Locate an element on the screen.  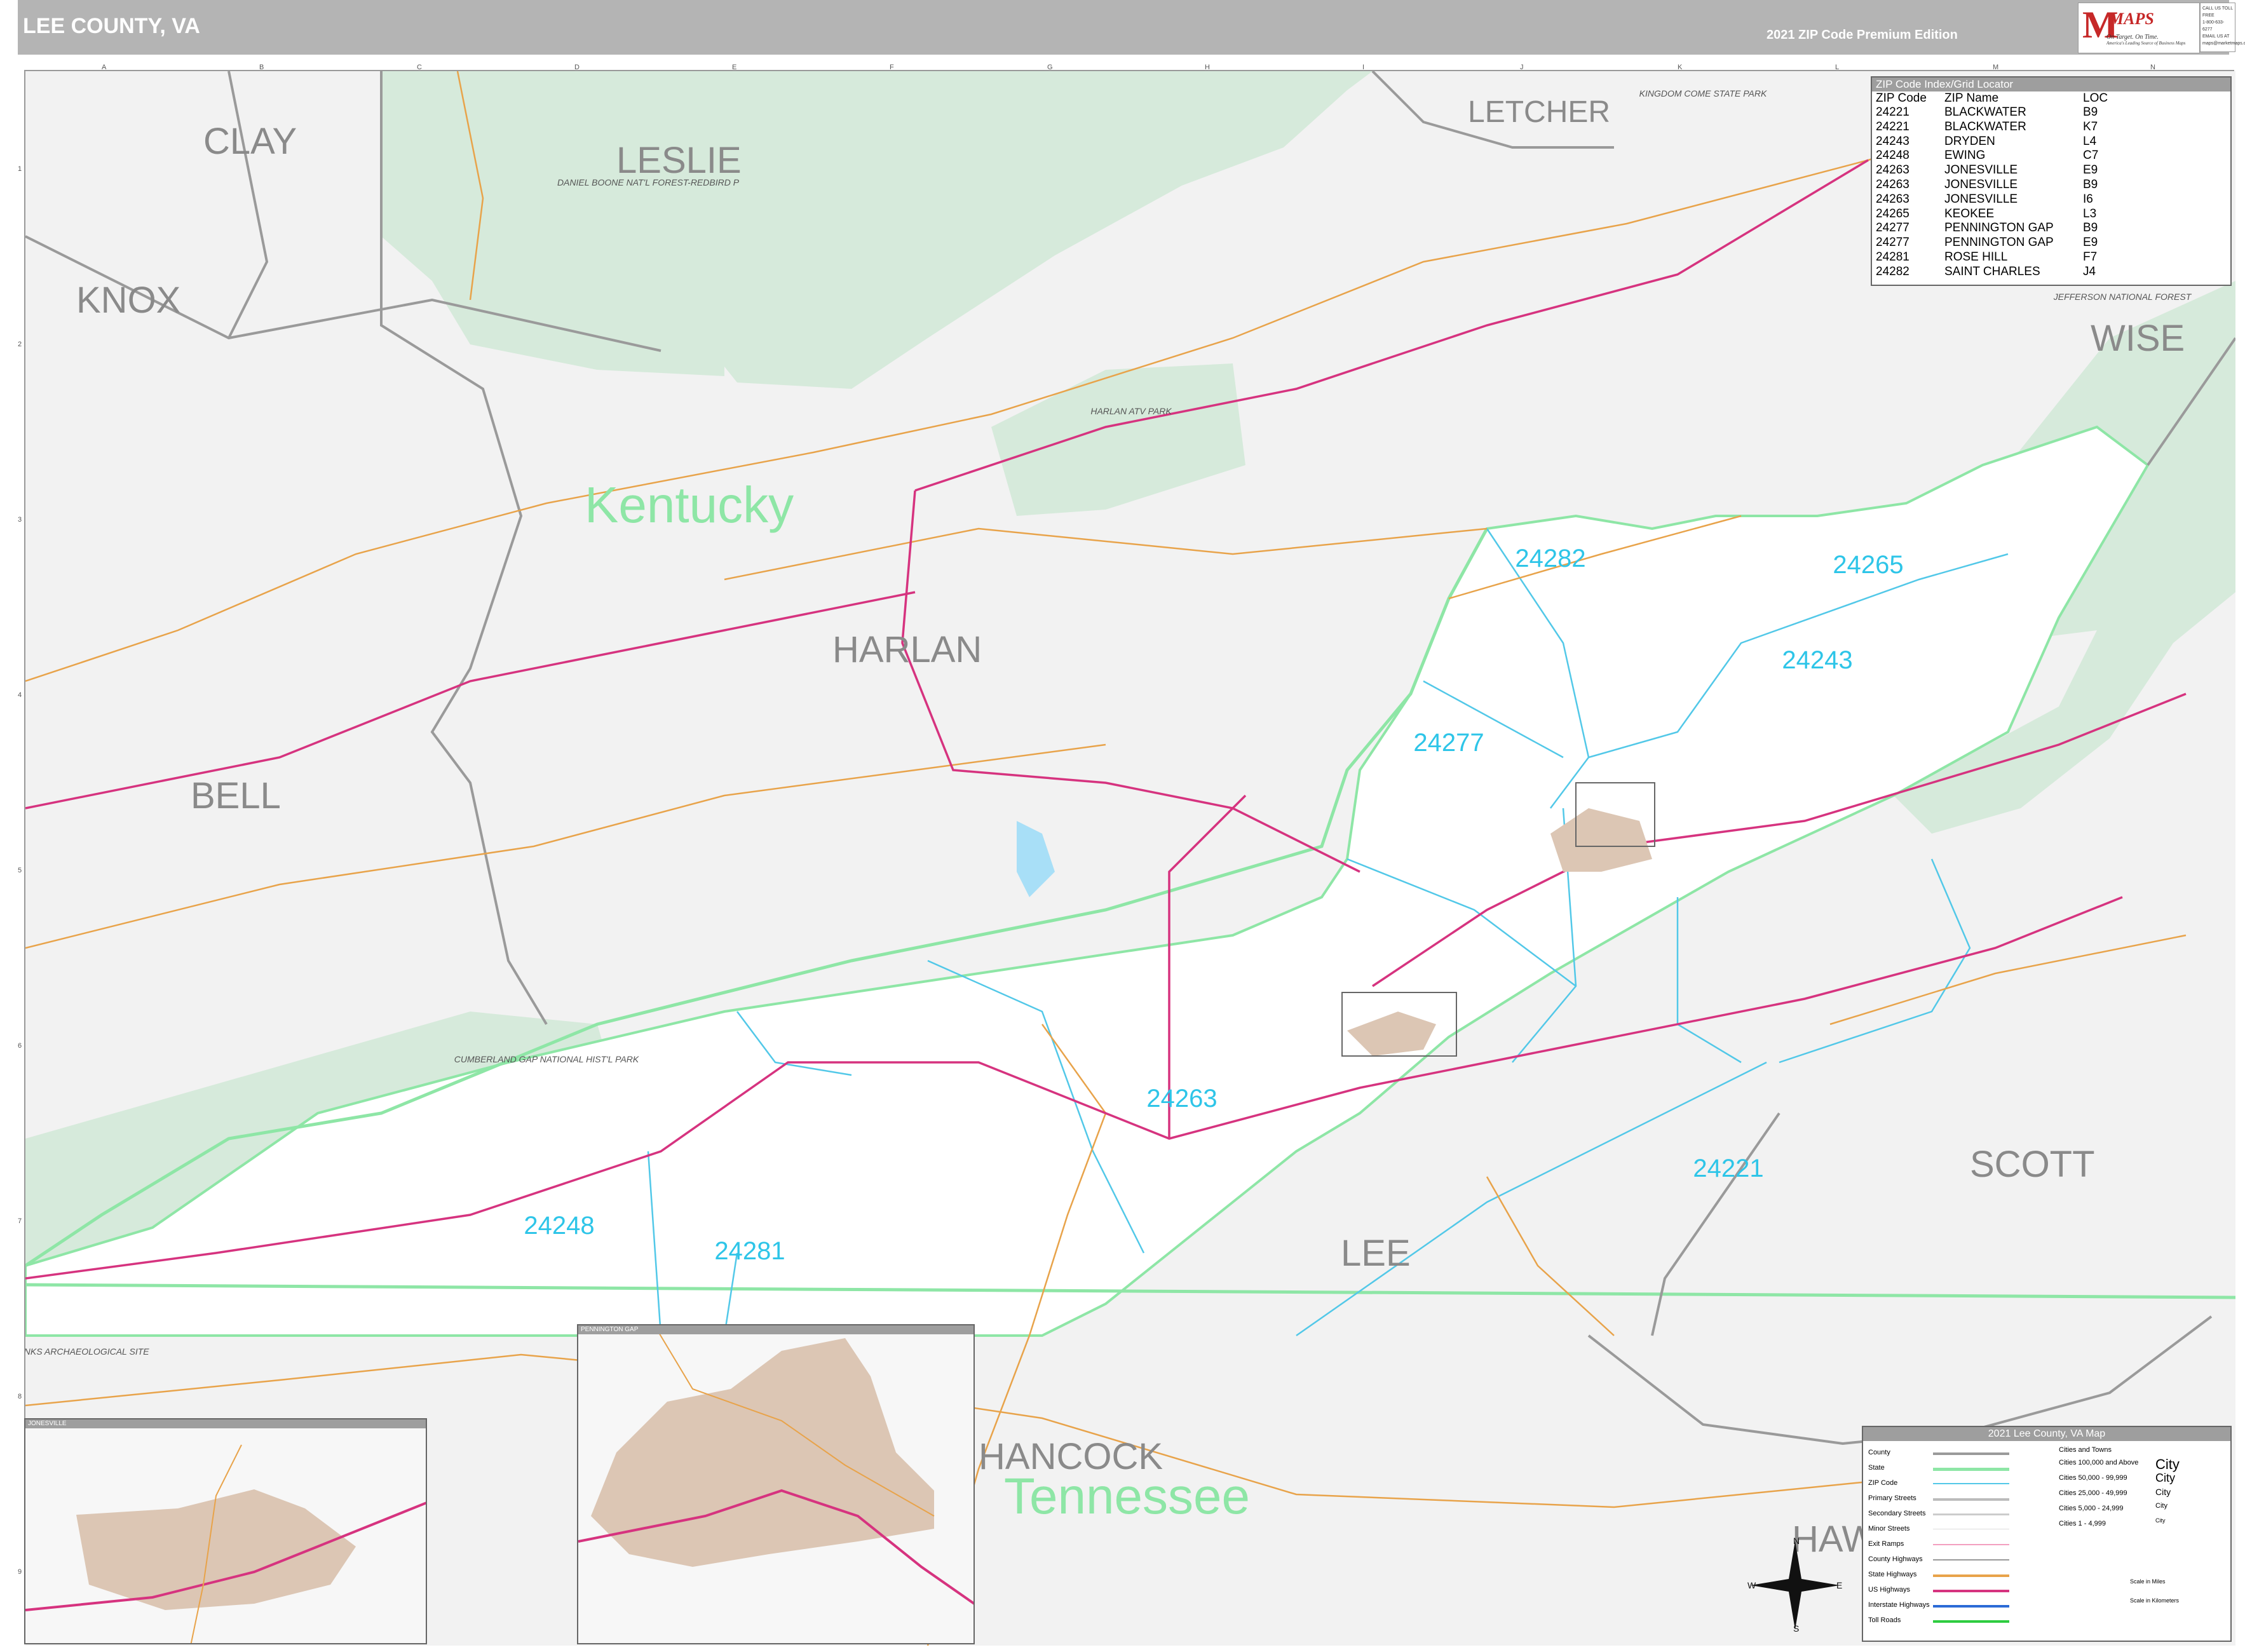
county-label-scott: SCOTT is located at coordinates (2032, 1164).